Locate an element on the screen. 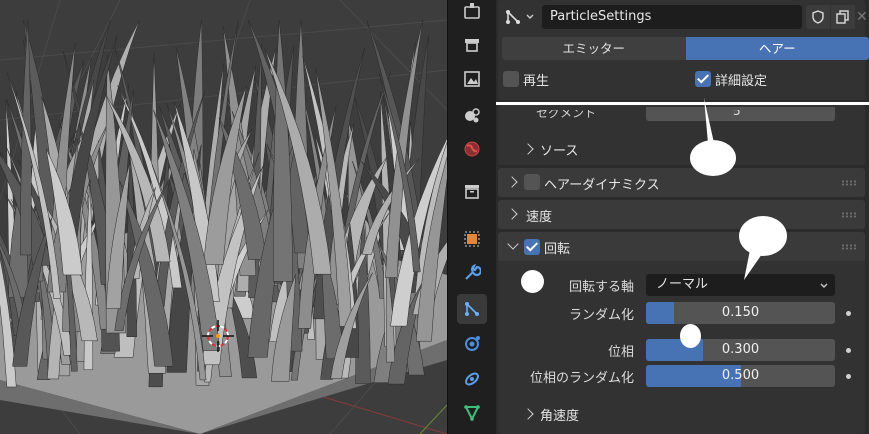 The width and height of the screenshot is (869, 434). render-icon is located at coordinates (472, 45).